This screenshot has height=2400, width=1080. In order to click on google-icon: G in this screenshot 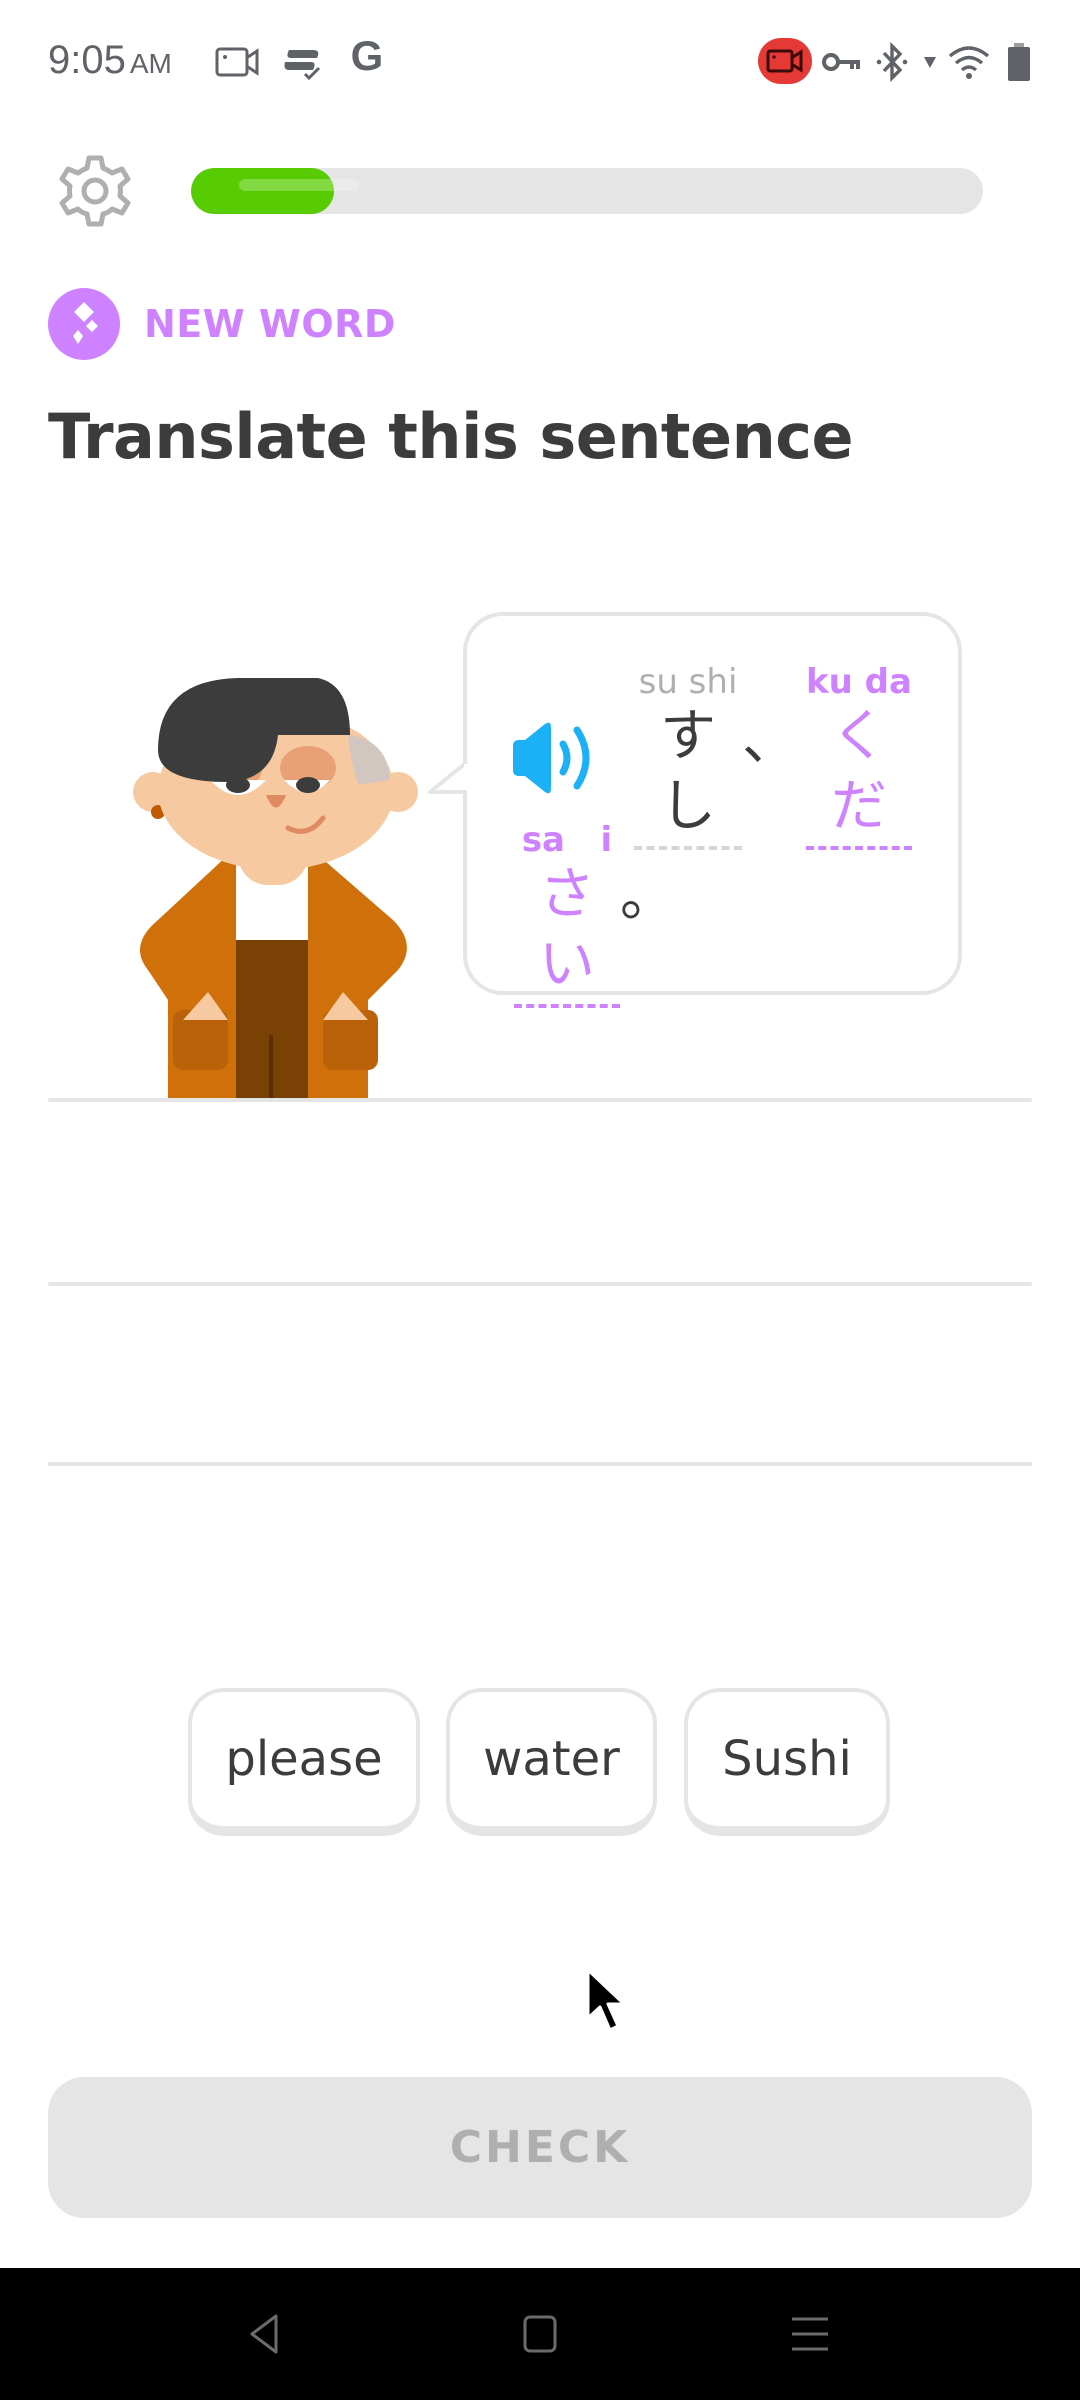, I will do `click(367, 55)`.